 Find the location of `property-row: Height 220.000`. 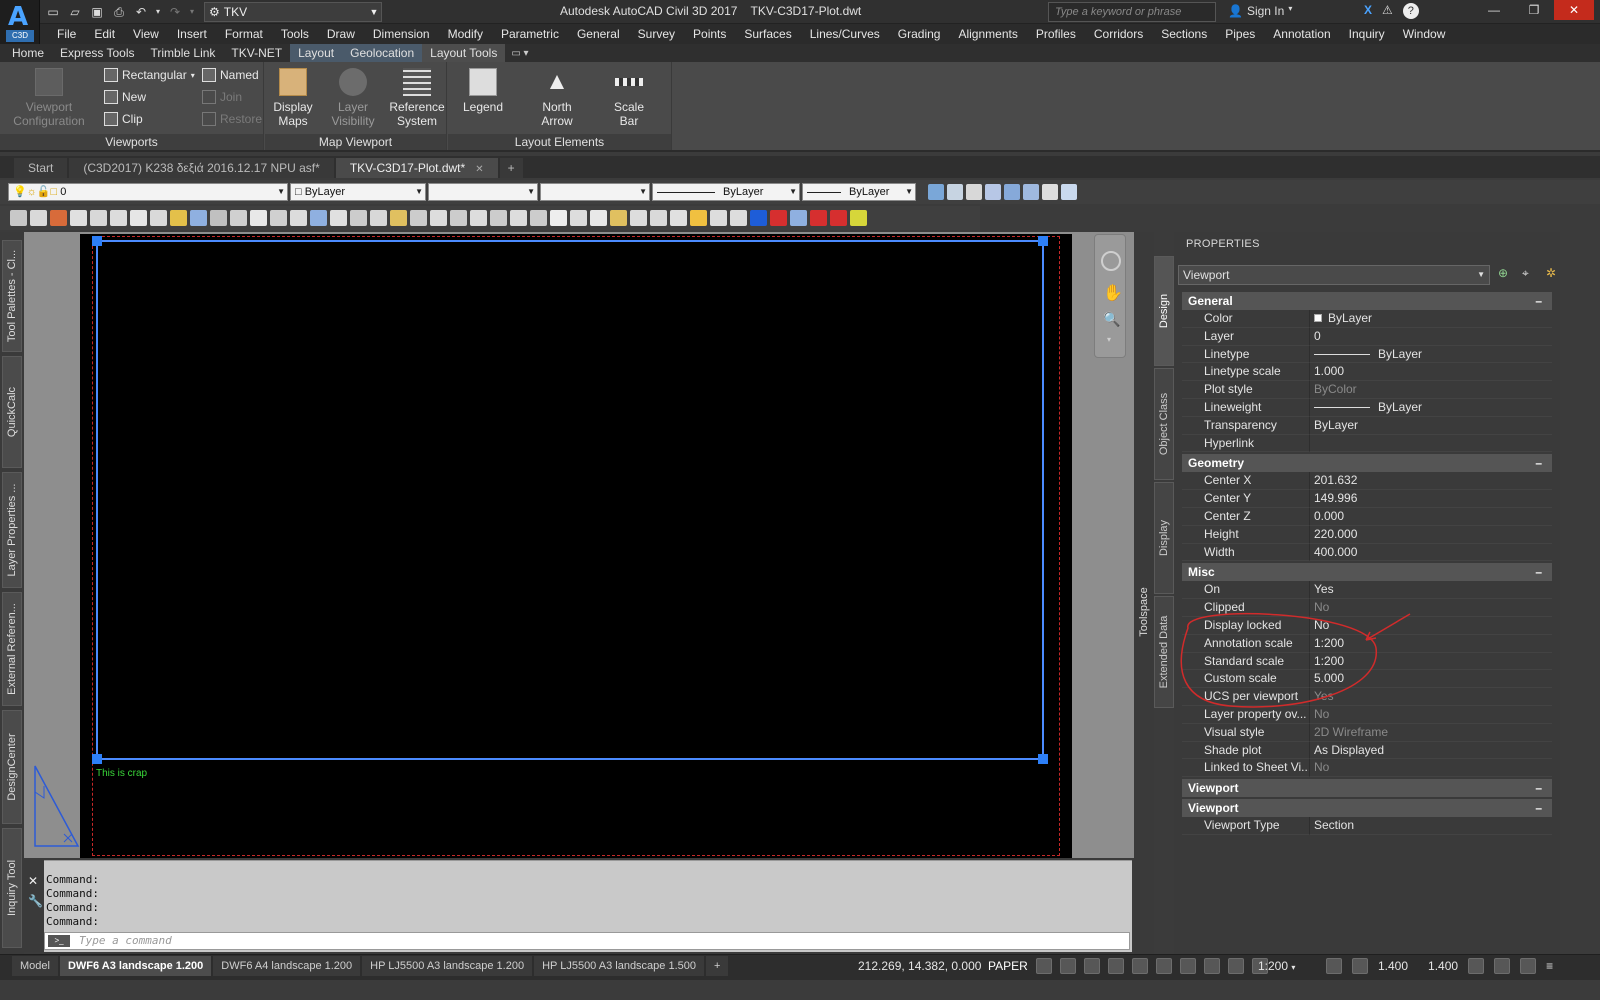

property-row: Height 220.000 is located at coordinates (1367, 534).